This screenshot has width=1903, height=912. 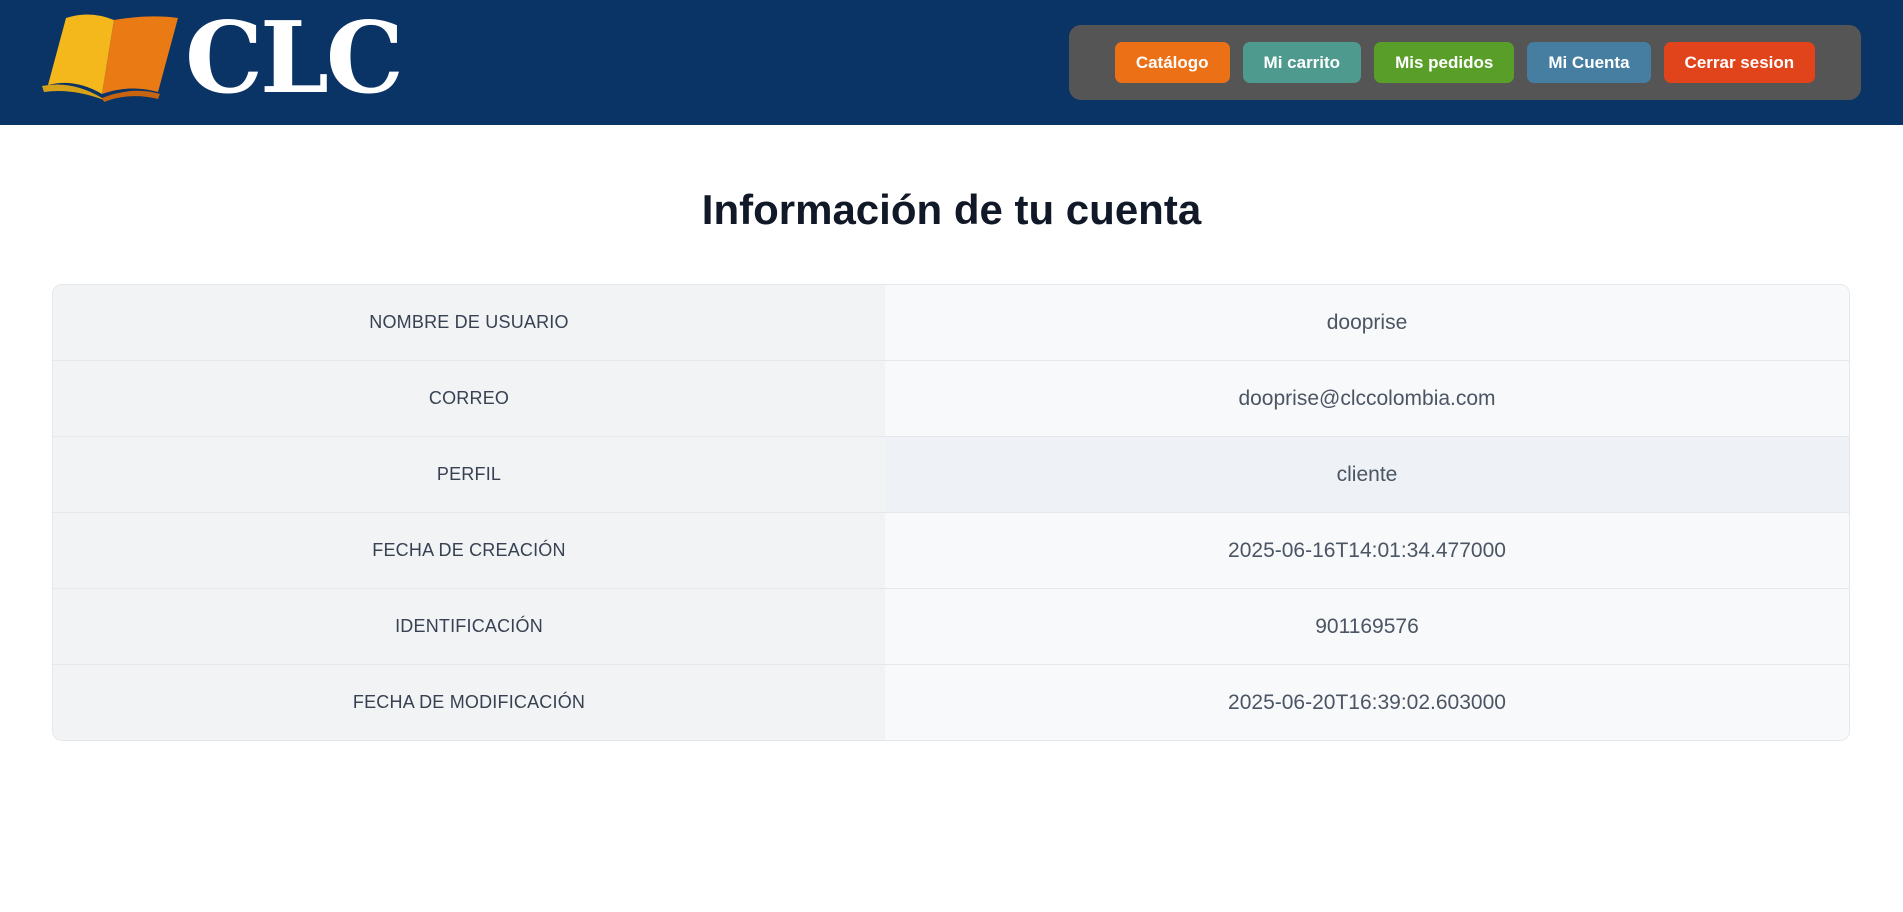 I want to click on clc-logo: CLC, so click(x=225, y=59).